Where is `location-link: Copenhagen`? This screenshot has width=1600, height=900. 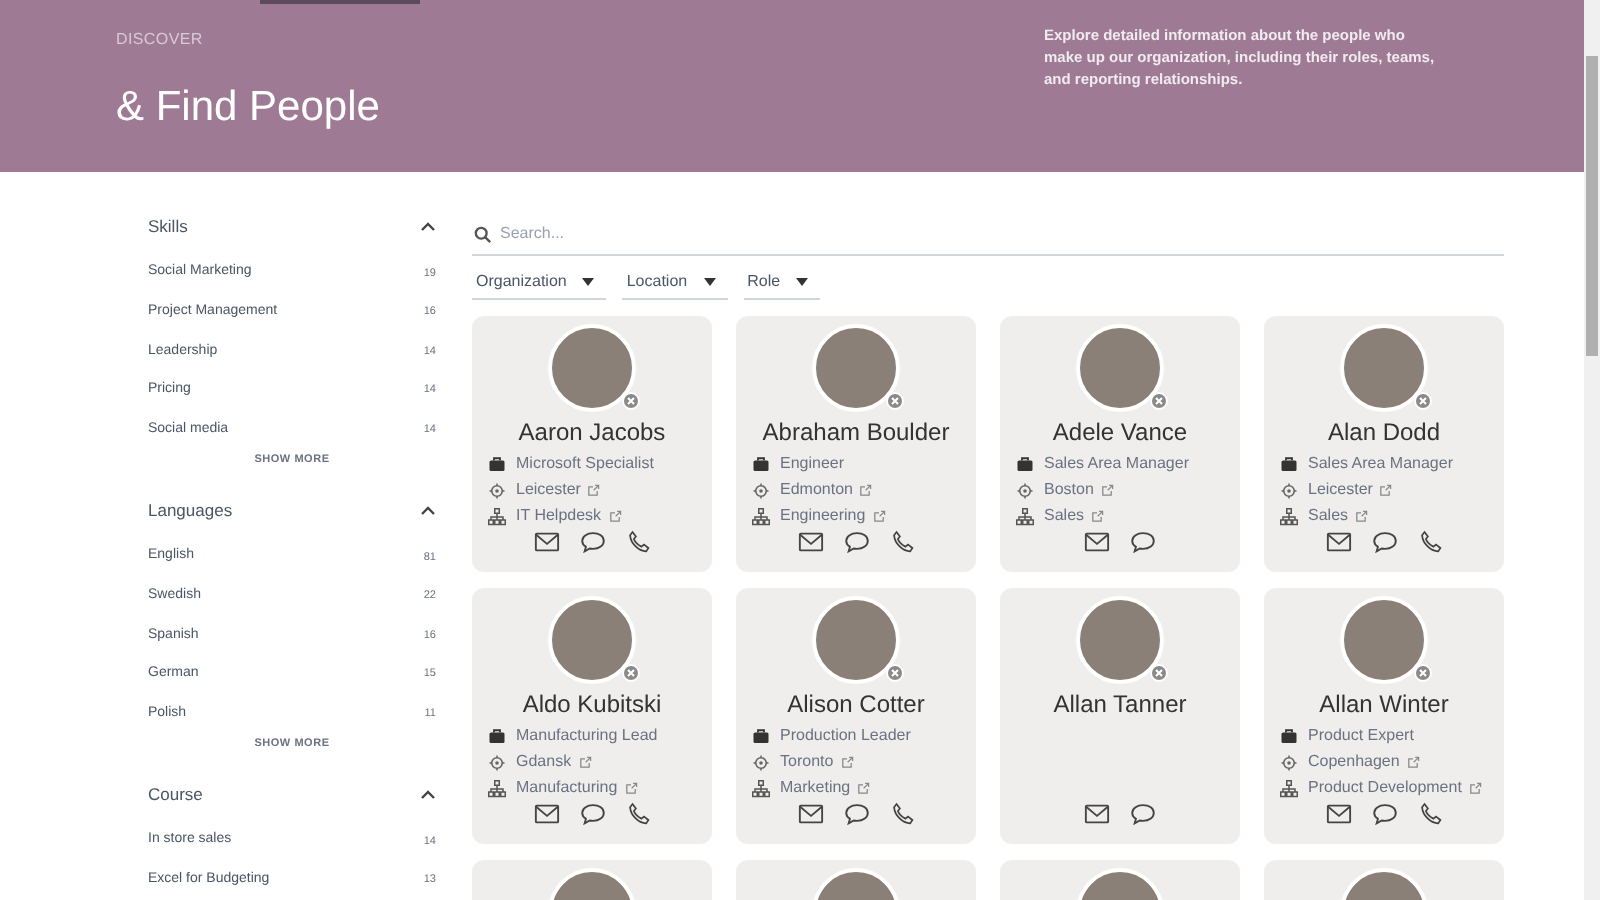 location-link: Copenhagen is located at coordinates (1364, 762).